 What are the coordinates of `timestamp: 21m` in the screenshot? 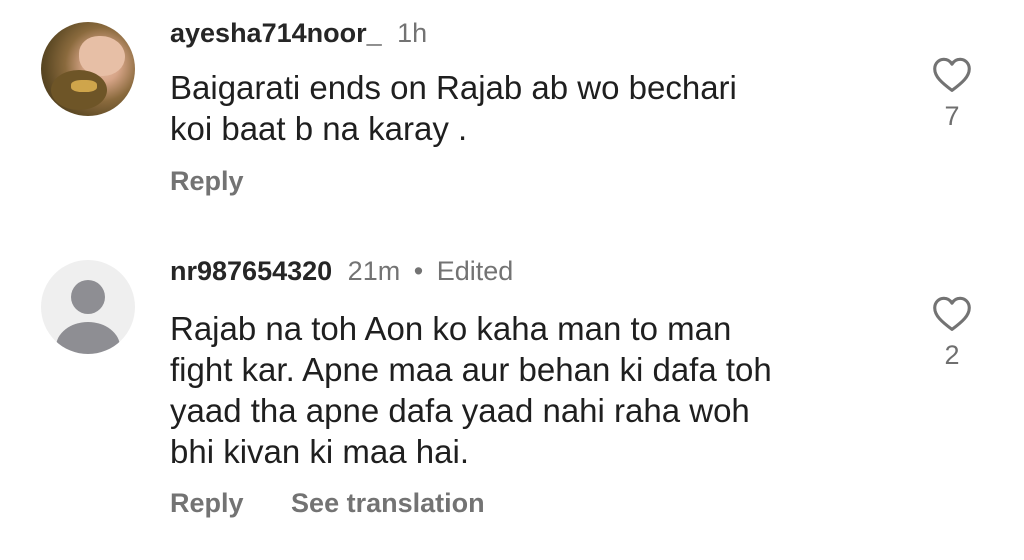 It's located at (374, 271).